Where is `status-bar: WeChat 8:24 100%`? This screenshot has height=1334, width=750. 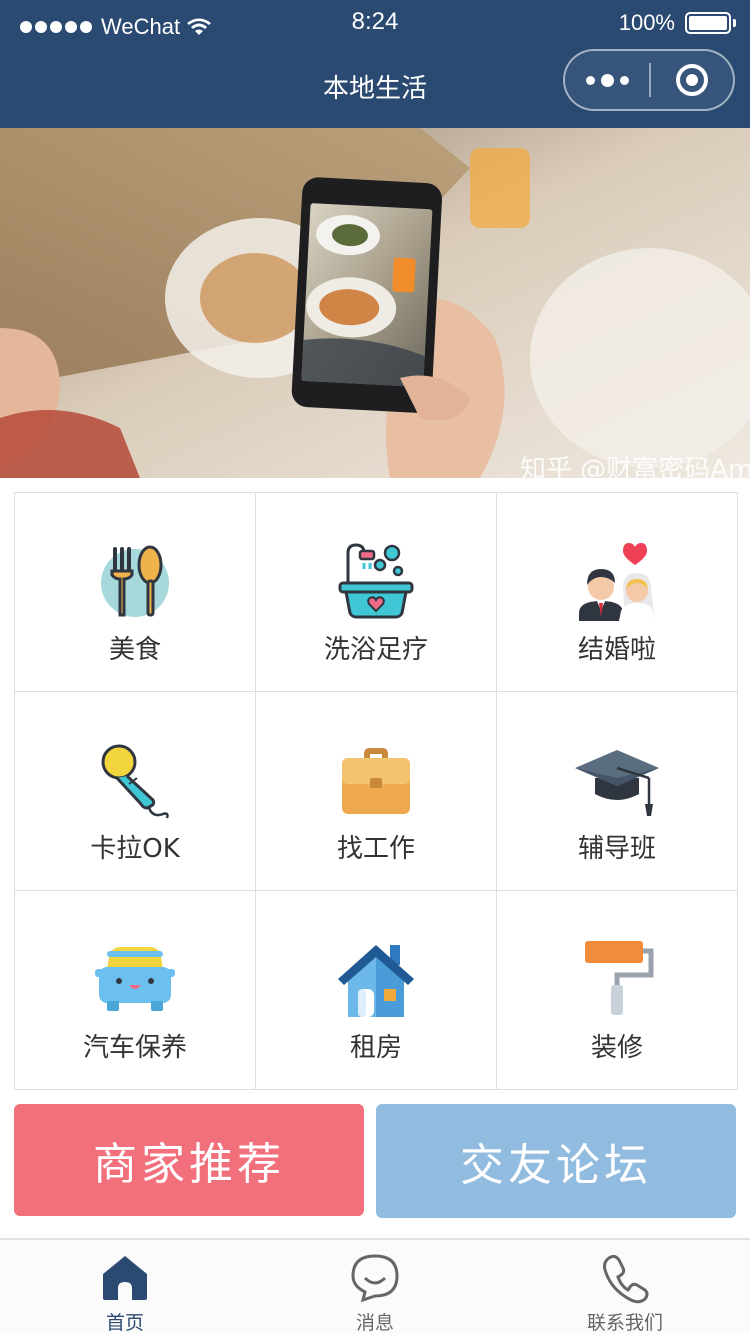 status-bar: WeChat 8:24 100% is located at coordinates (375, 22).